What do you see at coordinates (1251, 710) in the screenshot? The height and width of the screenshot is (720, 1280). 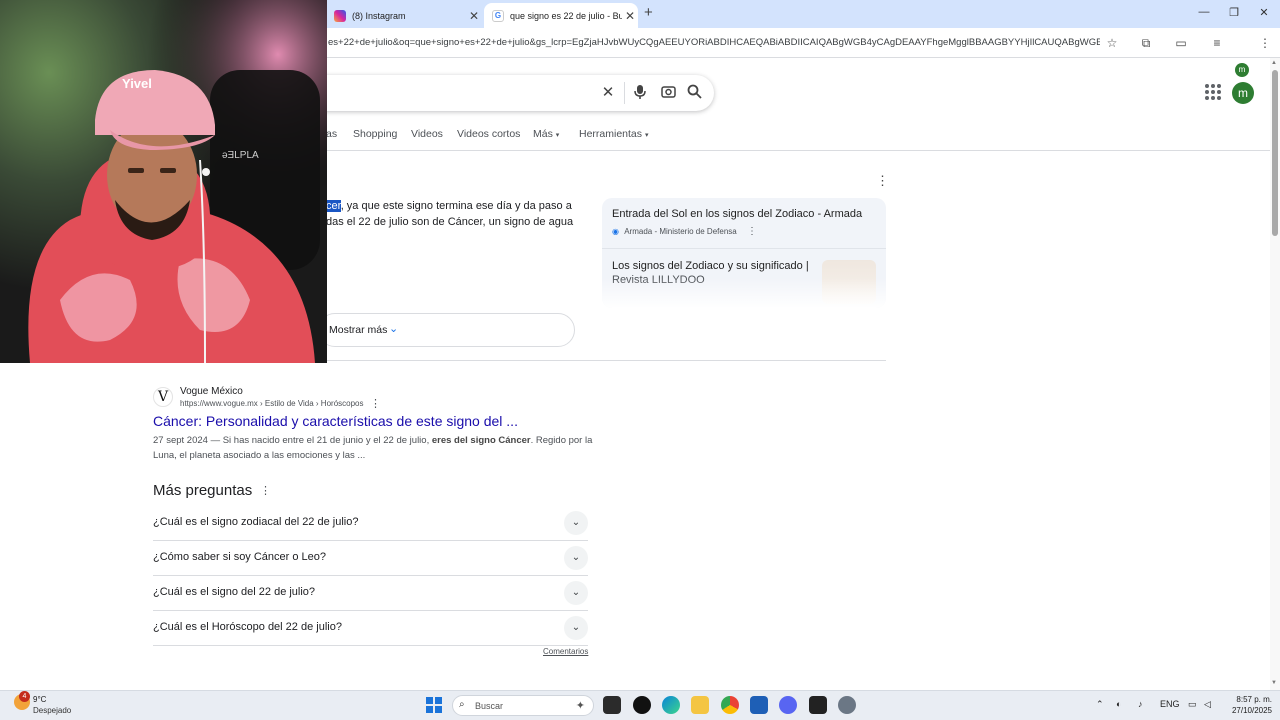 I see `clock-date: 27/10/2025` at bounding box center [1251, 710].